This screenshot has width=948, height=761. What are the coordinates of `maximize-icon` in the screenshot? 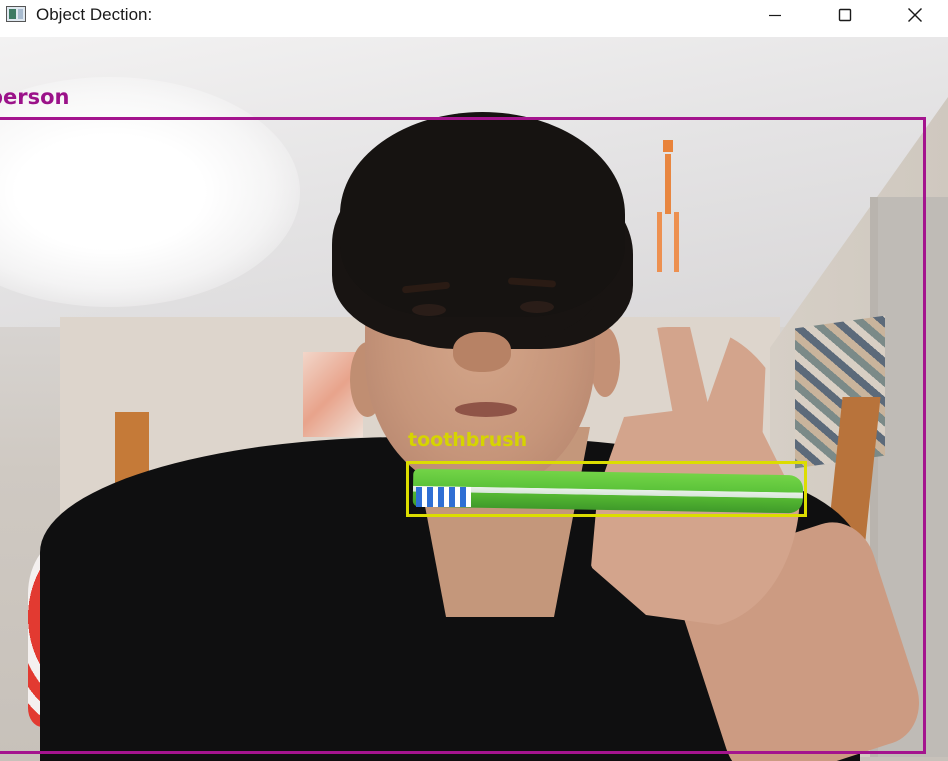 It's located at (845, 15).